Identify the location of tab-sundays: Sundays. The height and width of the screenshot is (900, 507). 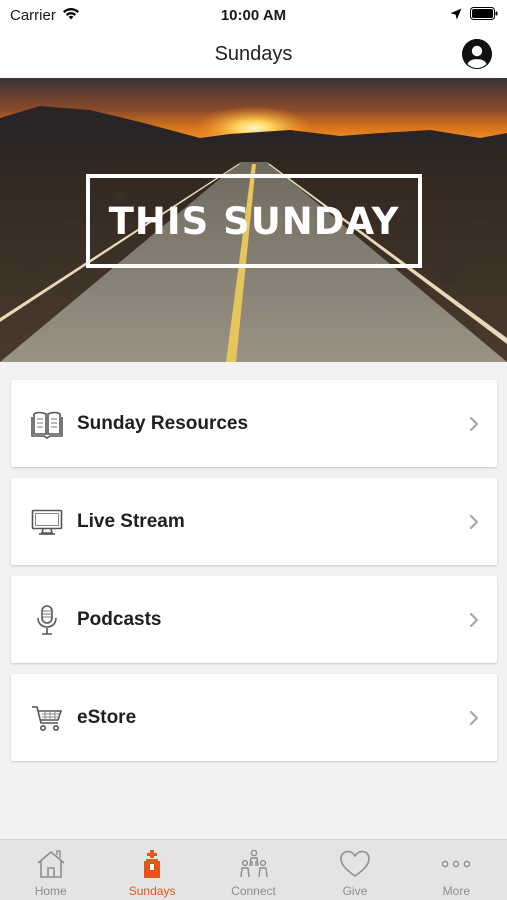
(151, 870).